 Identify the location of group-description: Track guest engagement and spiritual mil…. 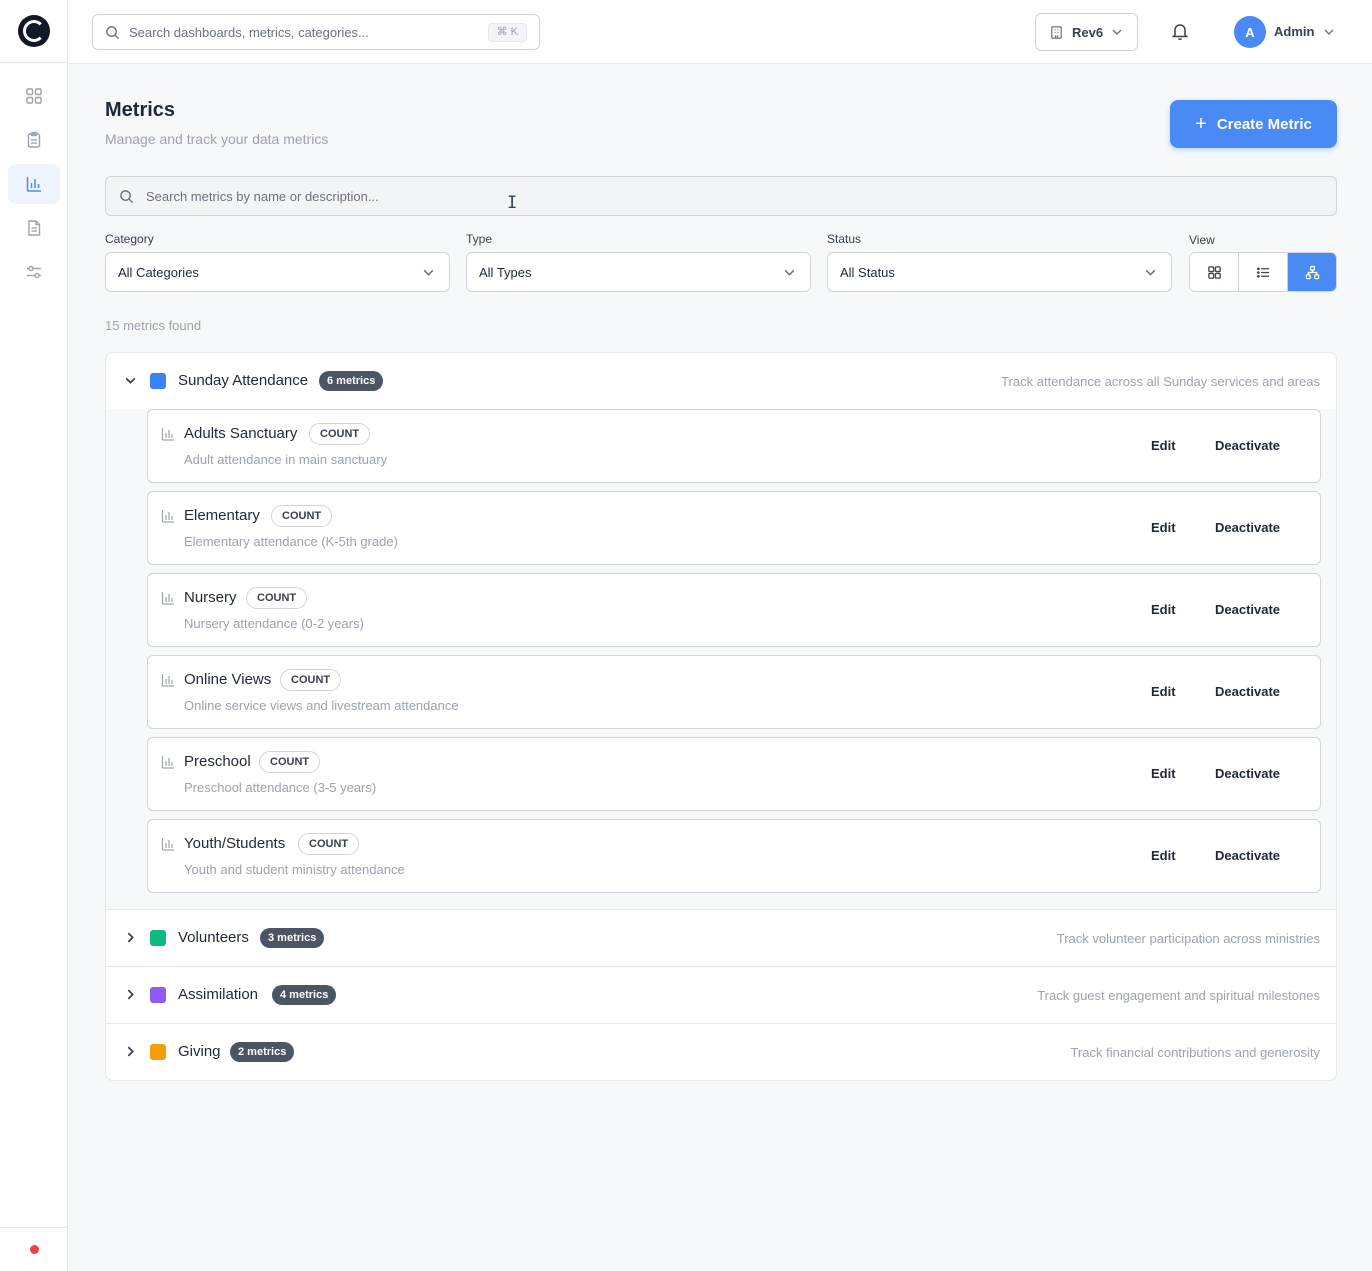
(1178, 995).